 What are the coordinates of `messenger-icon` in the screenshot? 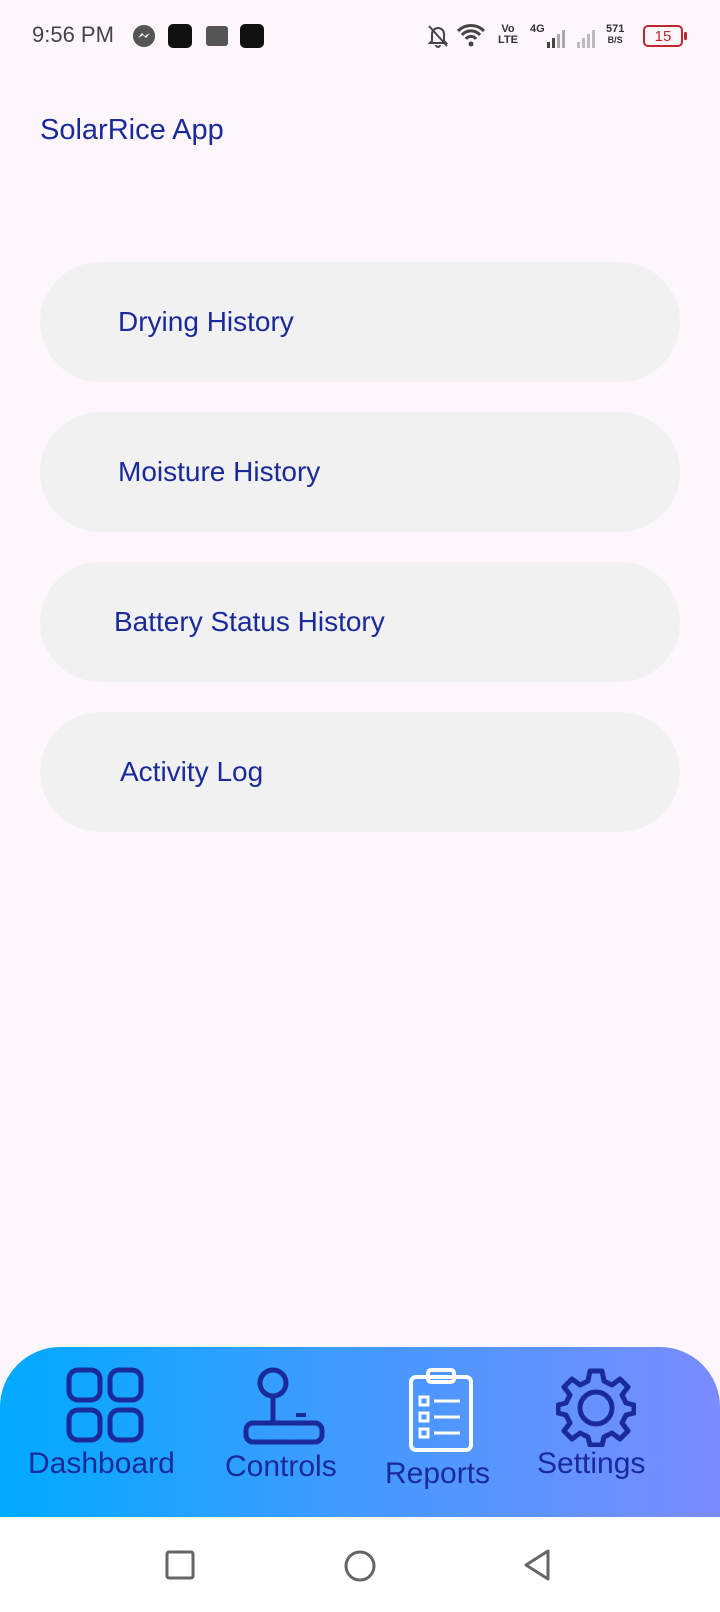 It's located at (144, 36).